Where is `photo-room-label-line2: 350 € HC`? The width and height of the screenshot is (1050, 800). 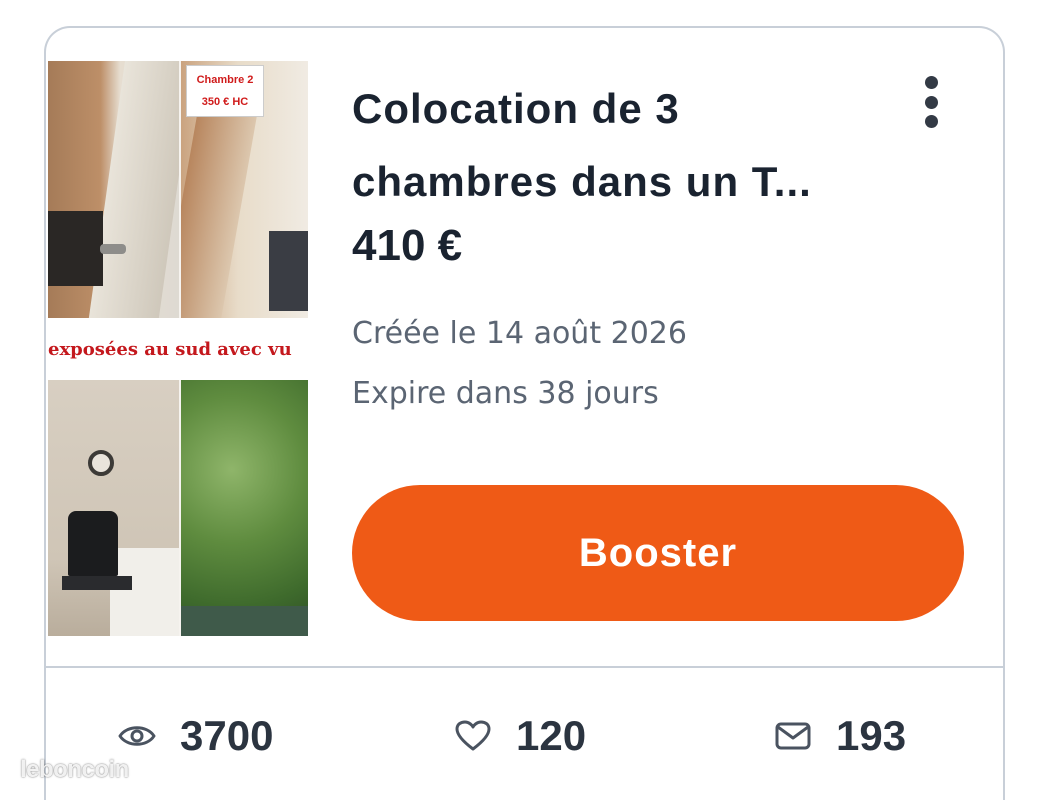
photo-room-label-line2: 350 € HC is located at coordinates (225, 102).